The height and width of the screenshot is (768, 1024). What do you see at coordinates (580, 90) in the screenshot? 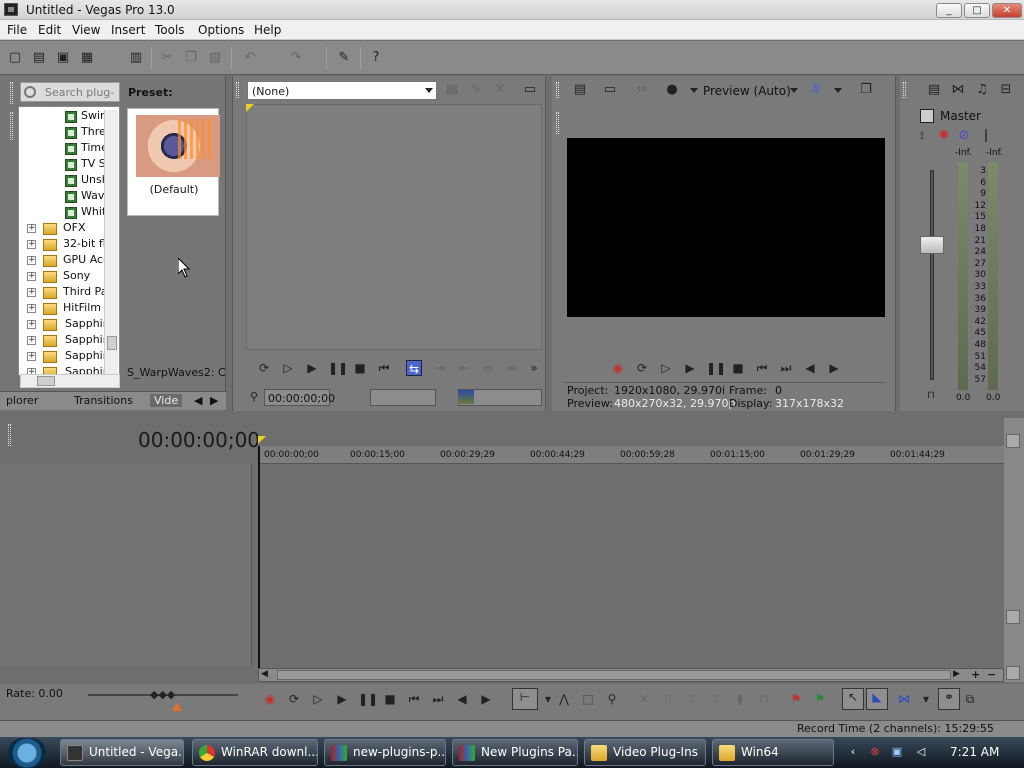
I see `preview-properties-icon: ▤` at bounding box center [580, 90].